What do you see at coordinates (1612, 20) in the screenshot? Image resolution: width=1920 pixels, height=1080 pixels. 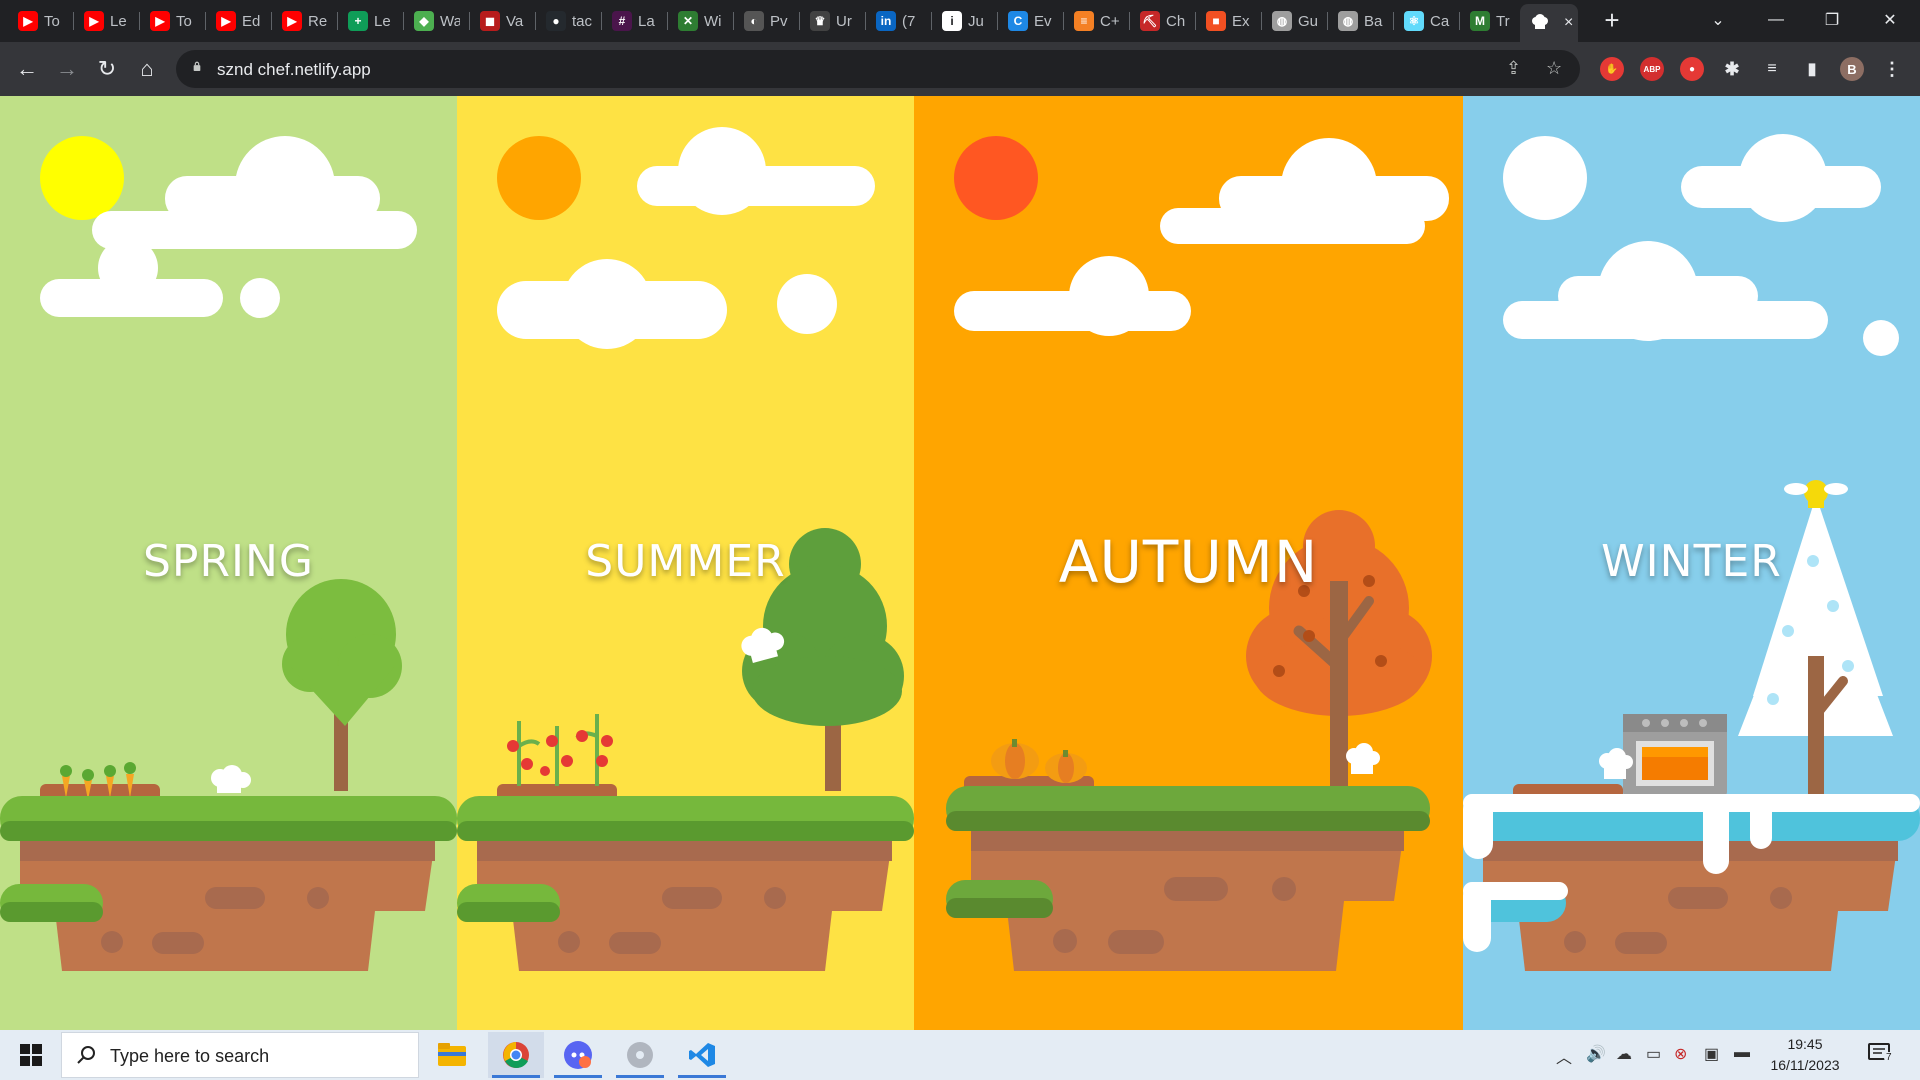 I see `new-tab-button: +` at bounding box center [1612, 20].